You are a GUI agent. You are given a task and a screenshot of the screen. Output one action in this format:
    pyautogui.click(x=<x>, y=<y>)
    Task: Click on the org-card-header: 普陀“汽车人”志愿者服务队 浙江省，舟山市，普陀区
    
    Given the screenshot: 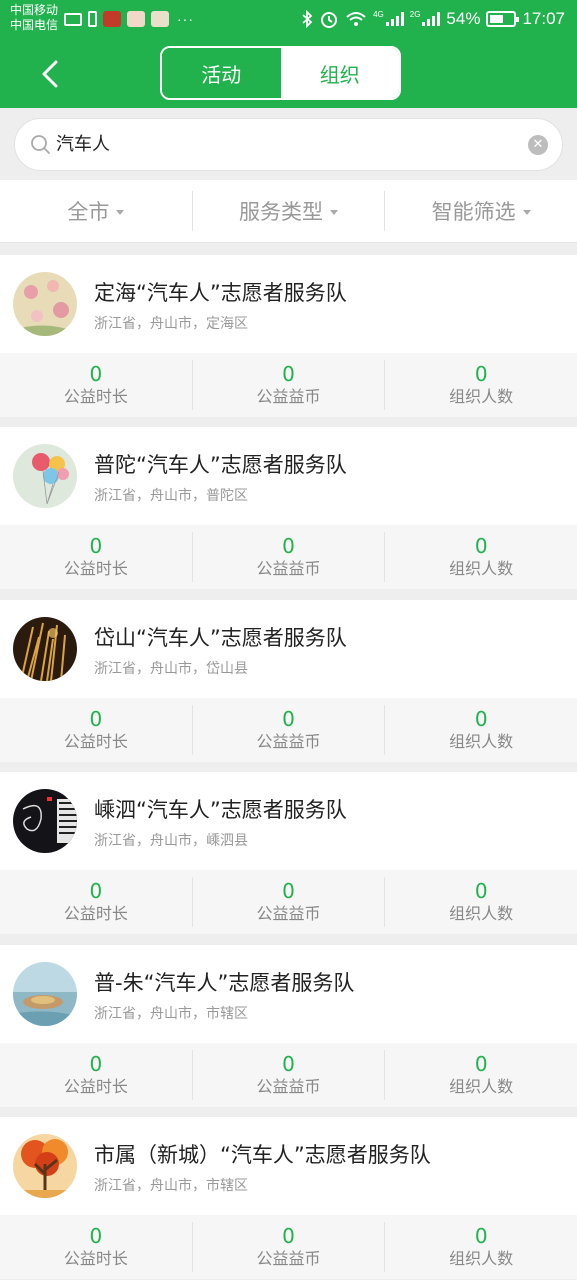 What is the action you would take?
    pyautogui.click(x=288, y=476)
    